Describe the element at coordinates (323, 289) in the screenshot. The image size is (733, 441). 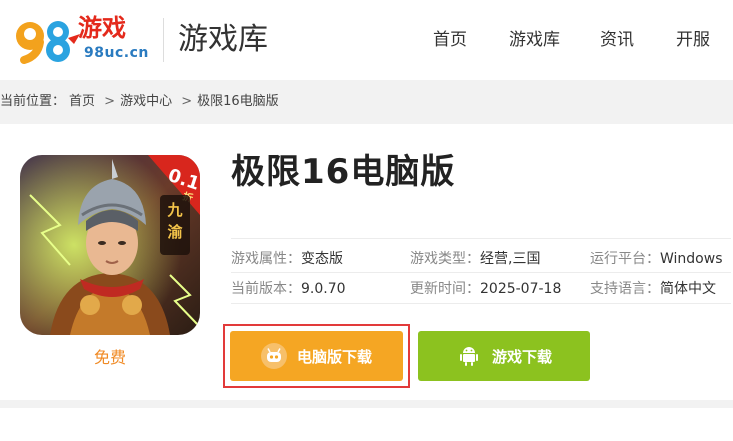
I see `info-value: 9.0.70` at that location.